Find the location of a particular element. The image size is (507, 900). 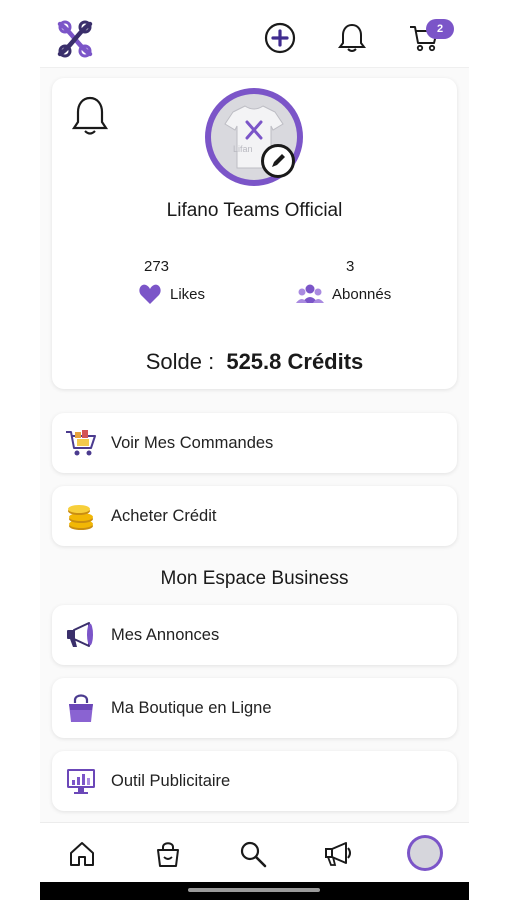

menu-item-buy-credit: Acheter Crédit is located at coordinates (254, 516).